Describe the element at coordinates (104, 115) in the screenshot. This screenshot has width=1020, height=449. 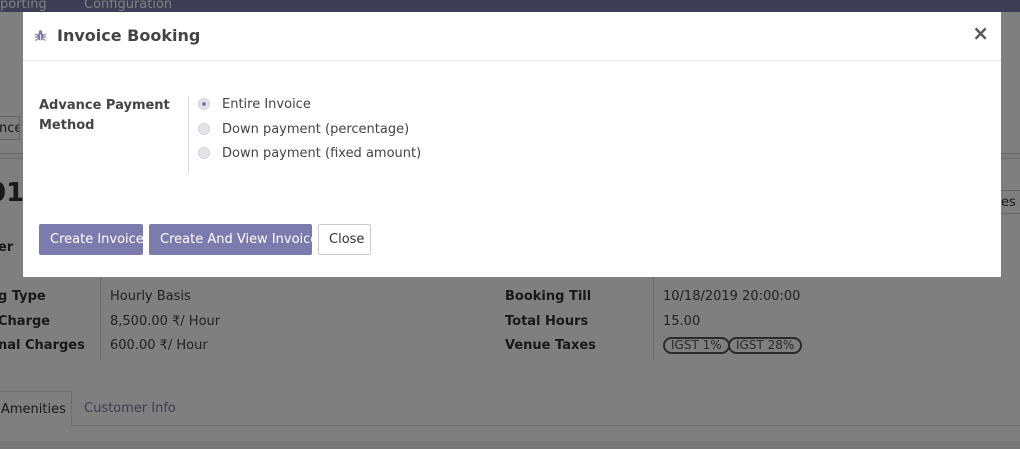
I see `advance-payment-method-label: Advance Payment Method` at that location.